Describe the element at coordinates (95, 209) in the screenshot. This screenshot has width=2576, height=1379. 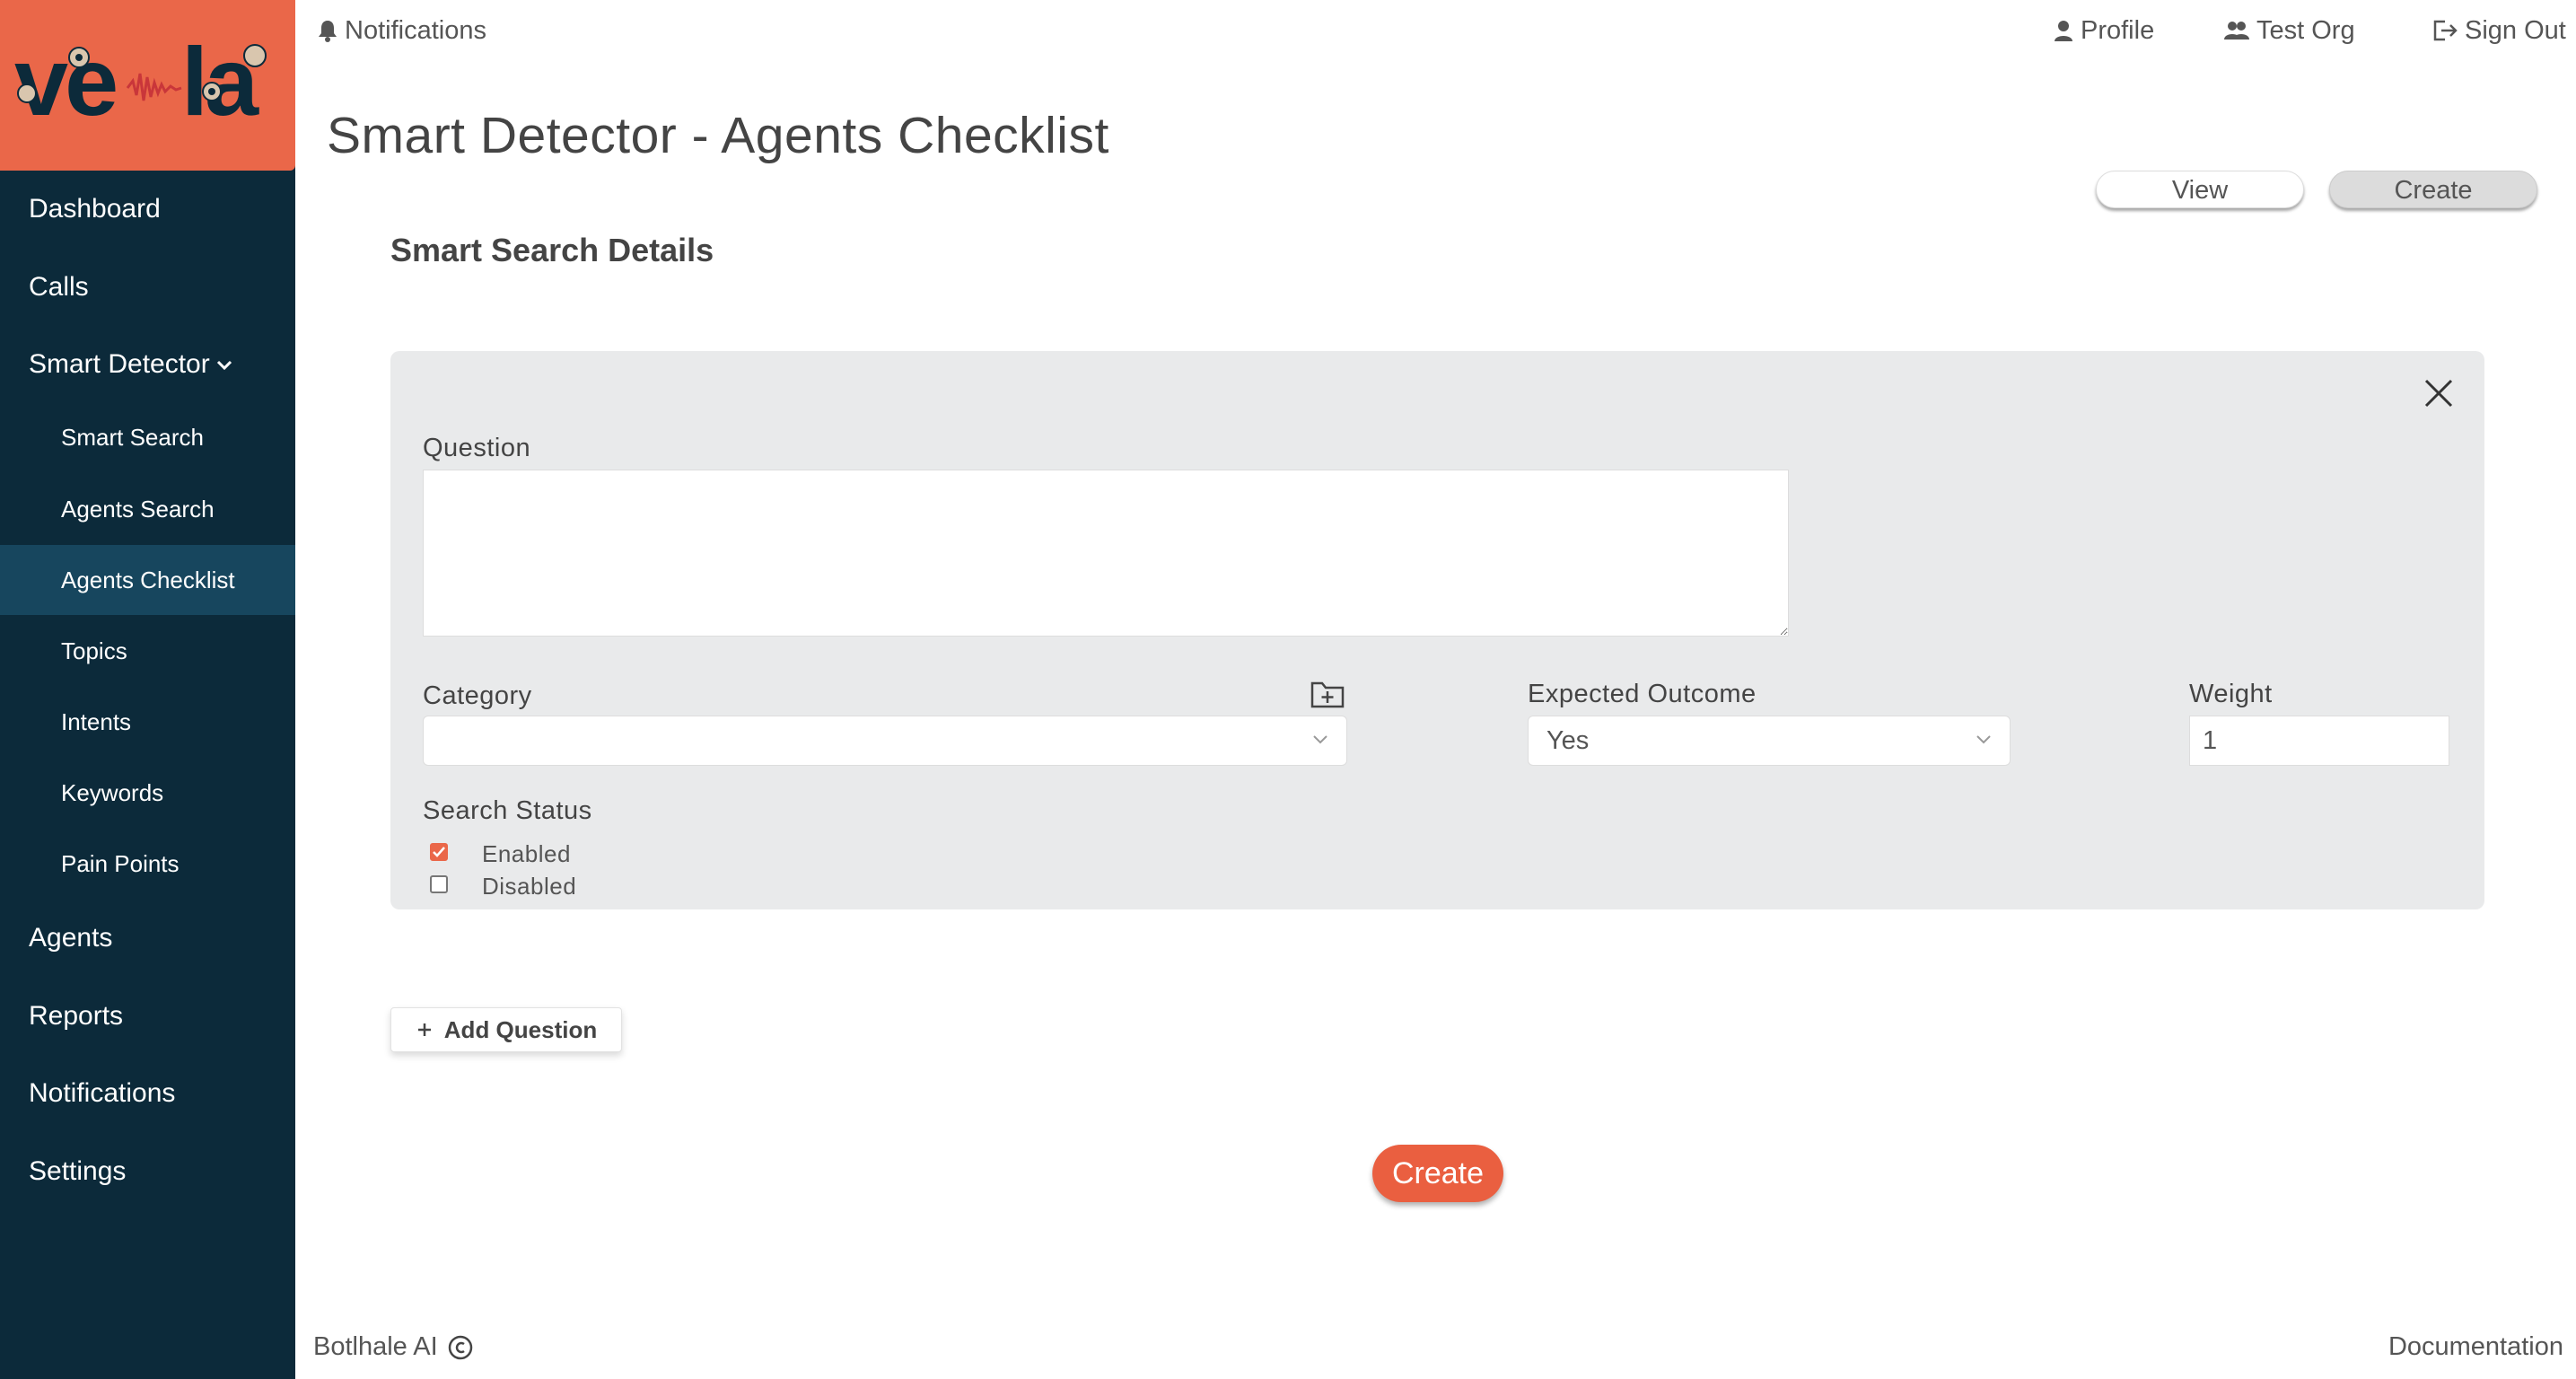
I see `sidebar-item-label: Dashboard` at that location.